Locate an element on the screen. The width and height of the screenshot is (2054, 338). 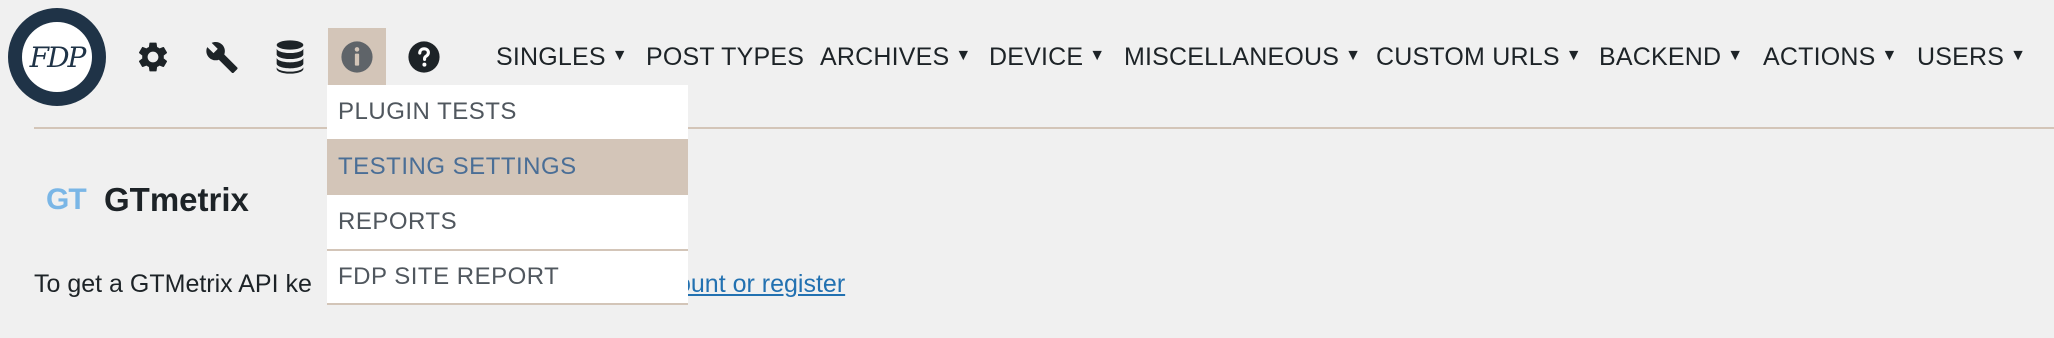
fdp-logo: FDP is located at coordinates (57, 57).